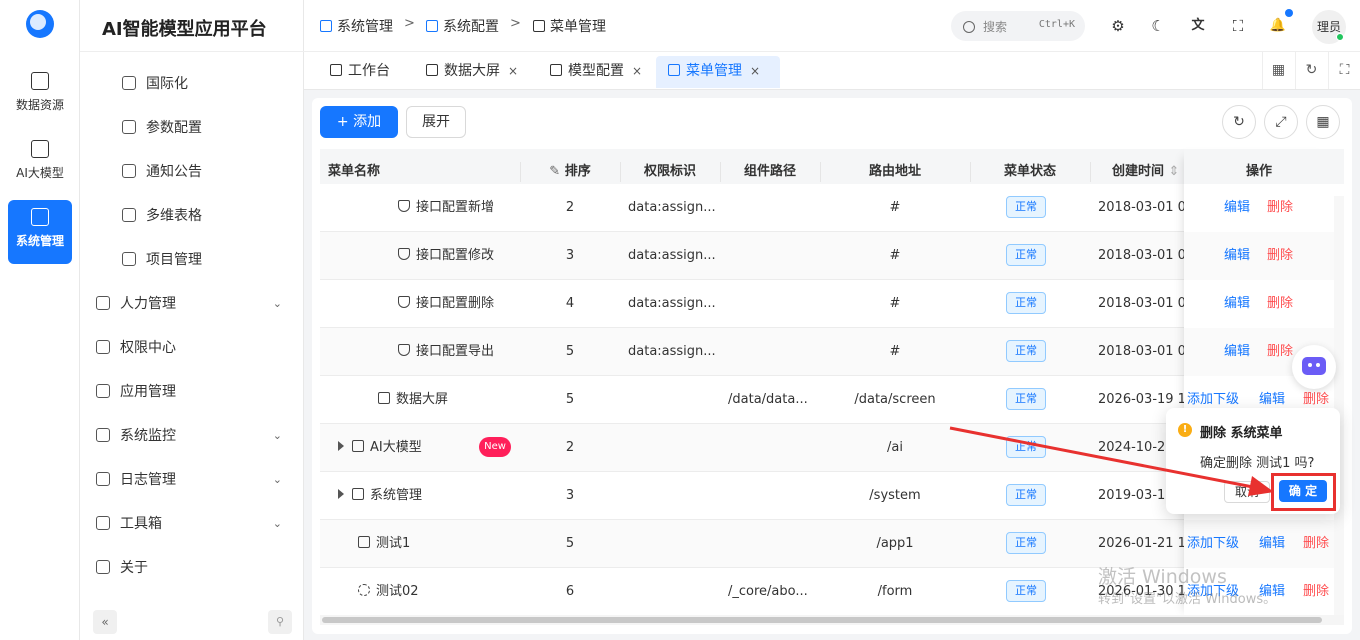 The width and height of the screenshot is (1360, 640). Describe the element at coordinates (1314, 367) in the screenshot. I see `assistant-bot-icon` at that location.